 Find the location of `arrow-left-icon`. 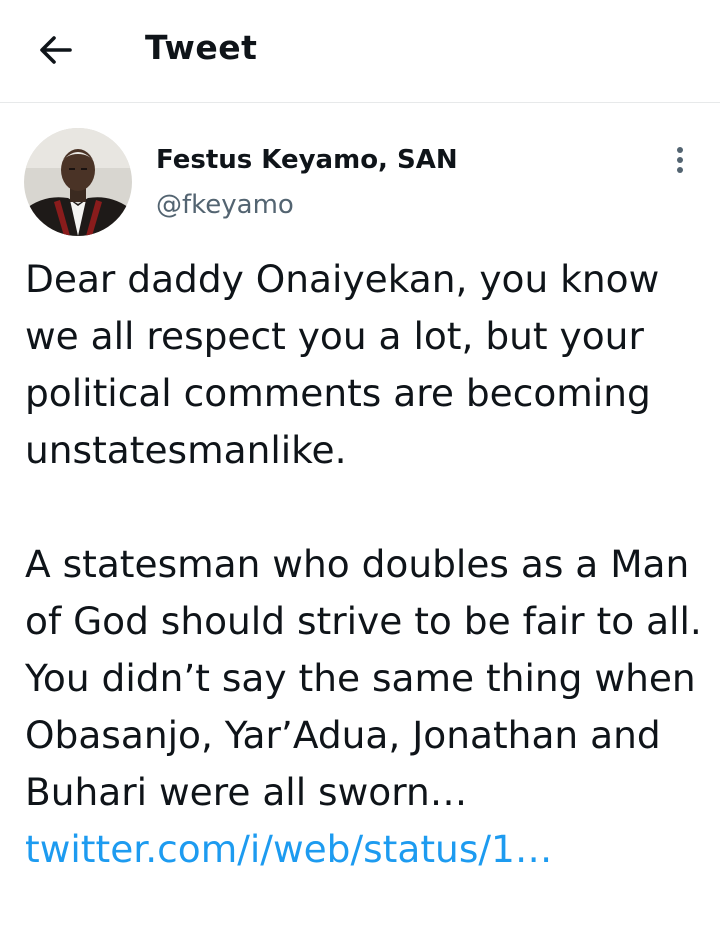

arrow-left-icon is located at coordinates (56, 50).